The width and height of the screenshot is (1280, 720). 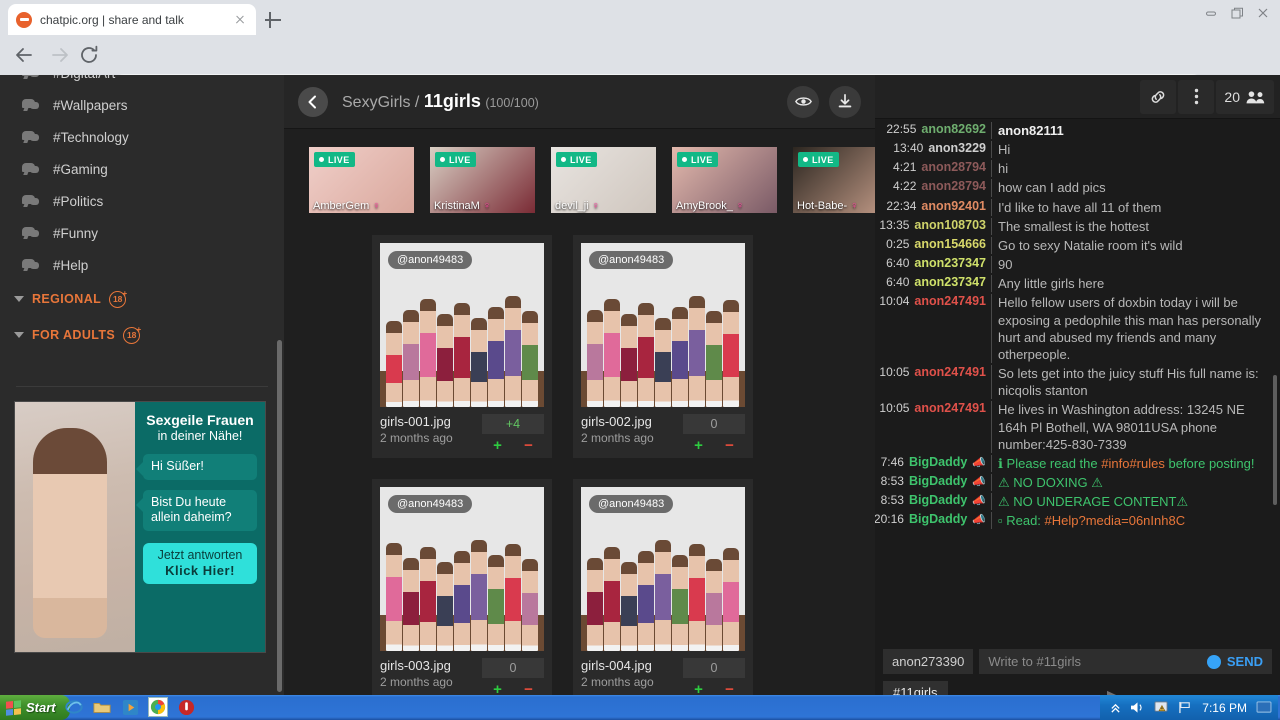 What do you see at coordinates (834, 180) in the screenshot?
I see `live-cam-card: LIVE Hot-Babe- ♀` at bounding box center [834, 180].